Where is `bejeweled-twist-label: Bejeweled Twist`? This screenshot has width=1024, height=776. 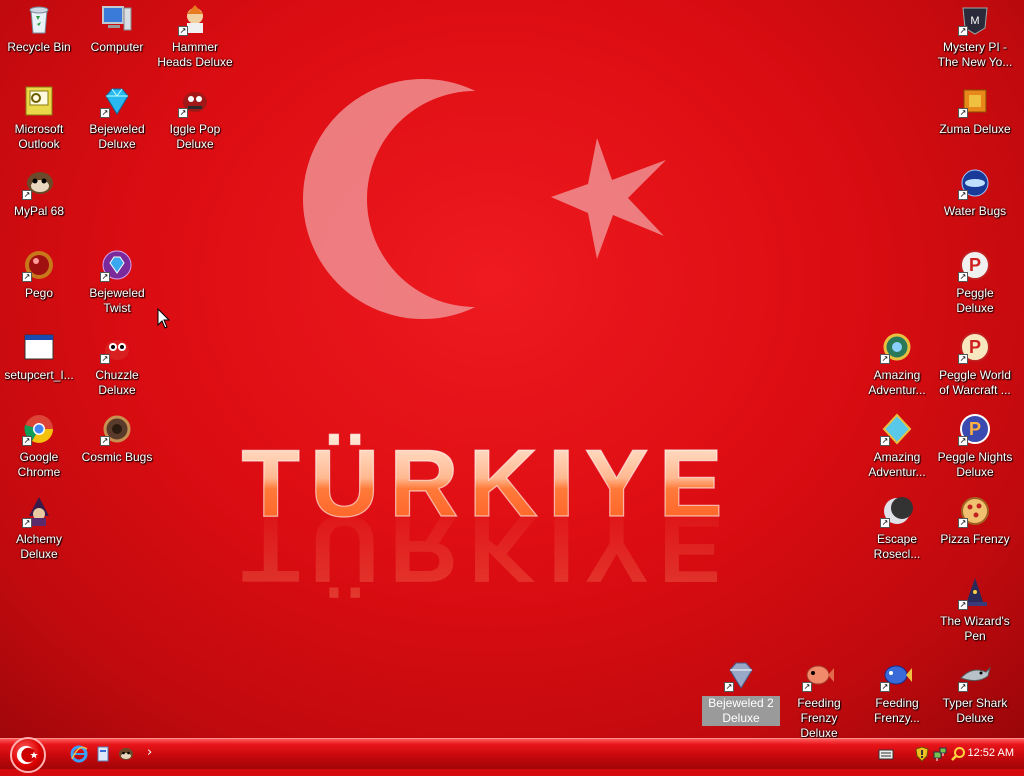
bejeweled-twist-label: Bejeweled Twist is located at coordinates (117, 300).